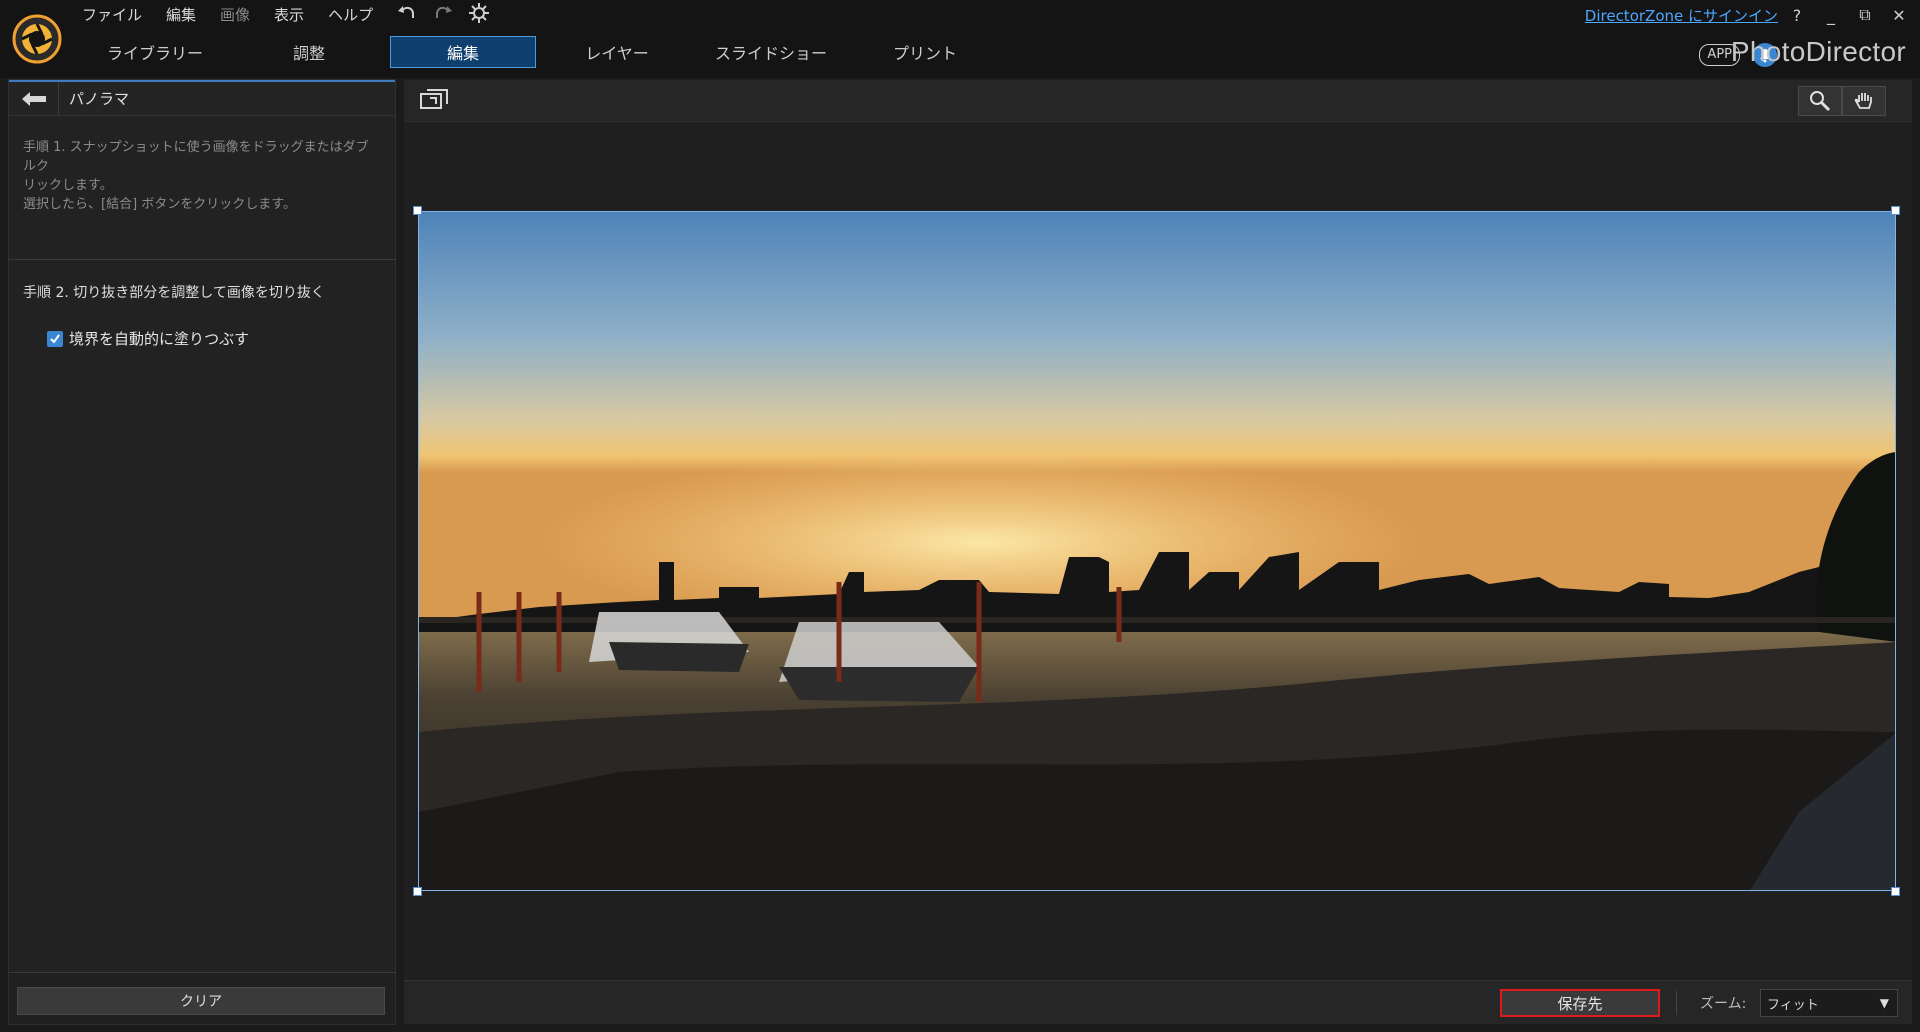 The width and height of the screenshot is (1920, 1032). I want to click on crop-handle-bottom-left, so click(417, 891).